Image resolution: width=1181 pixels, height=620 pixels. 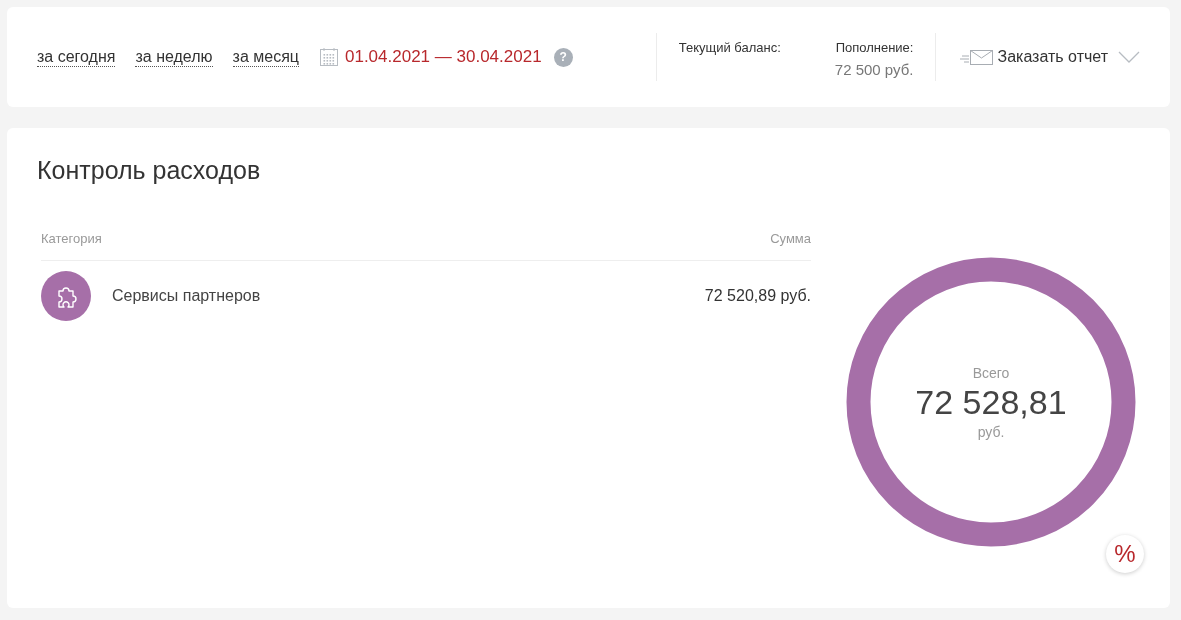 What do you see at coordinates (991, 431) in the screenshot?
I see `total-unit: руб.` at bounding box center [991, 431].